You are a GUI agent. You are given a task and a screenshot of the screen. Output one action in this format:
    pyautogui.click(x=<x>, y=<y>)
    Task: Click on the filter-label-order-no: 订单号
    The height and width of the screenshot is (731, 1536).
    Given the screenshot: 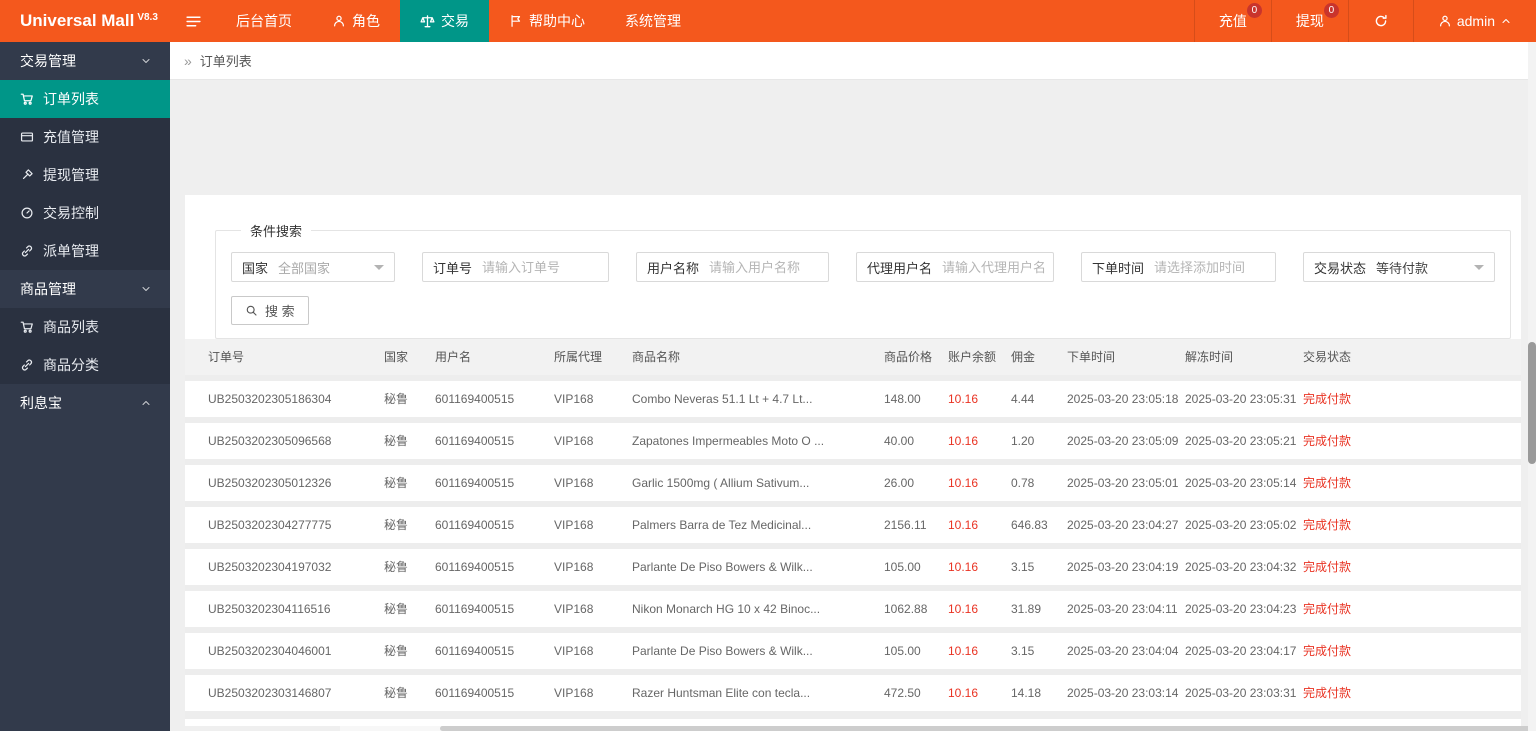 What is the action you would take?
    pyautogui.click(x=453, y=268)
    